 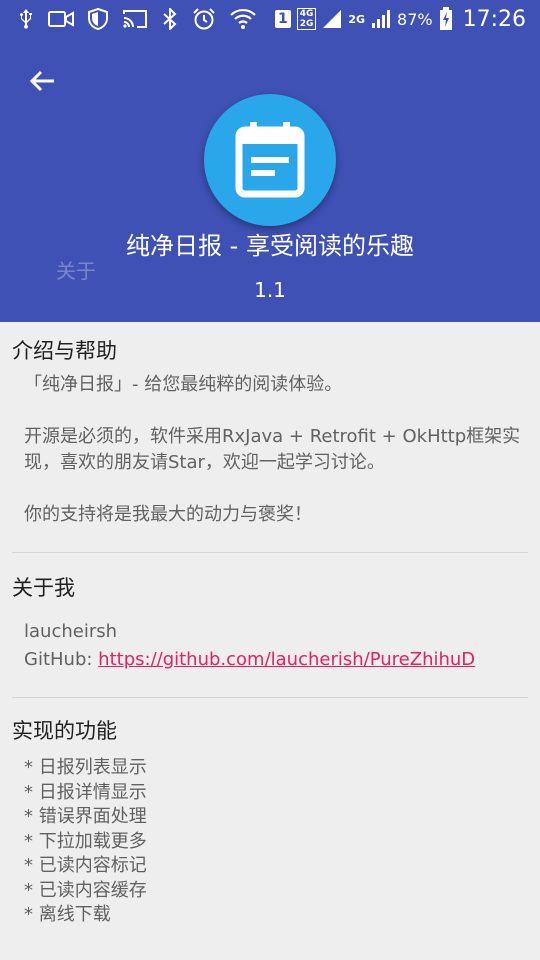 I want to click on app-version: 1.1, so click(x=270, y=290).